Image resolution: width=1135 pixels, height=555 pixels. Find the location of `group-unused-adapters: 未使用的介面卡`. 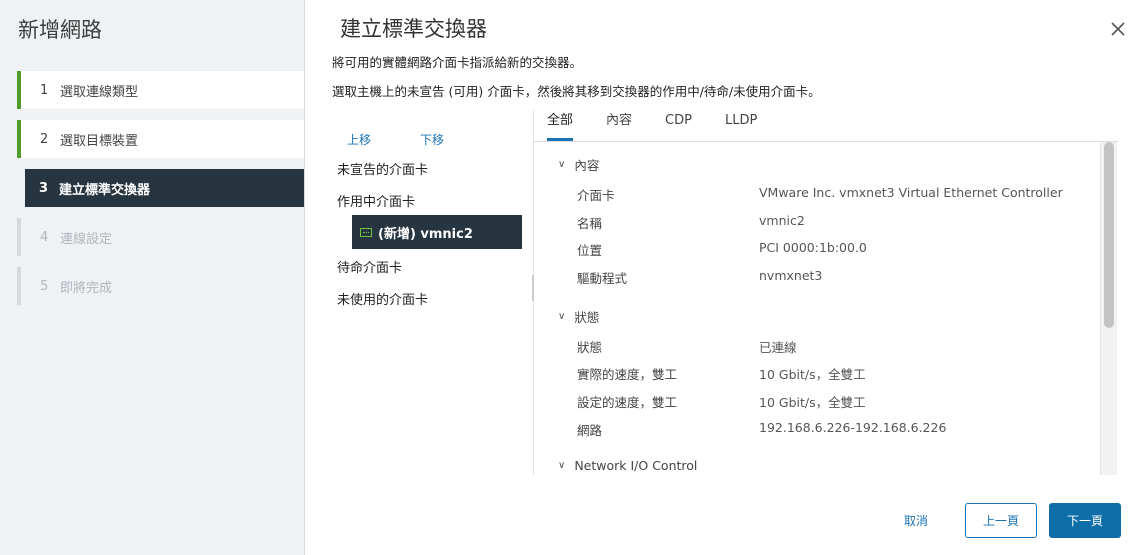

group-unused-adapters: 未使用的介面卡 is located at coordinates (382, 298).